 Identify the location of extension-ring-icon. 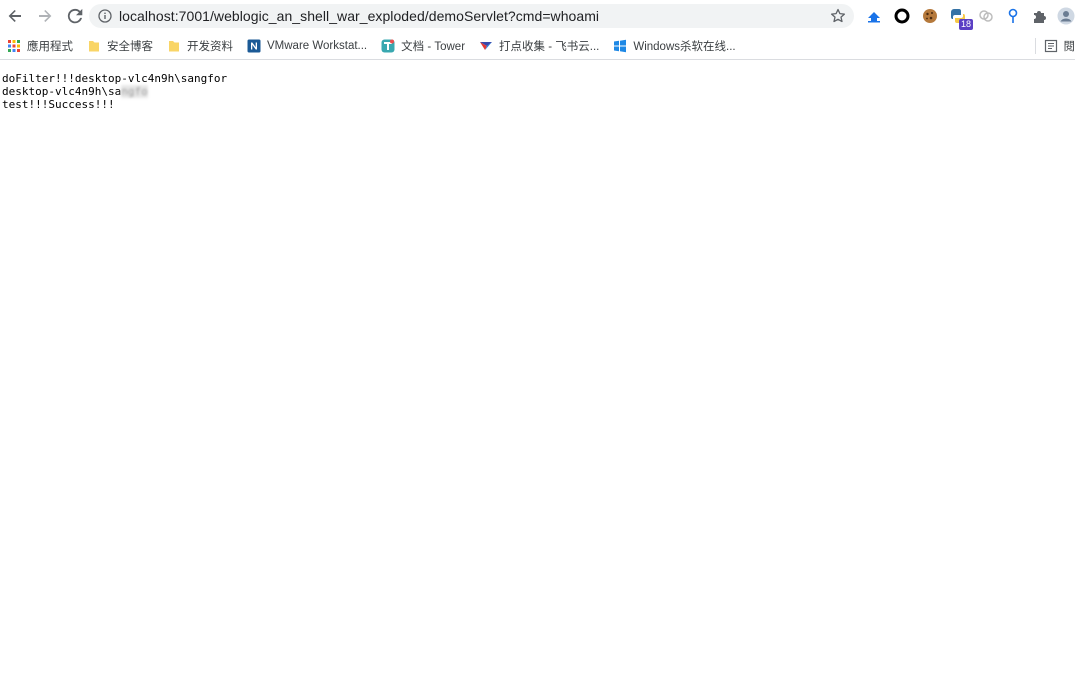
(902, 16).